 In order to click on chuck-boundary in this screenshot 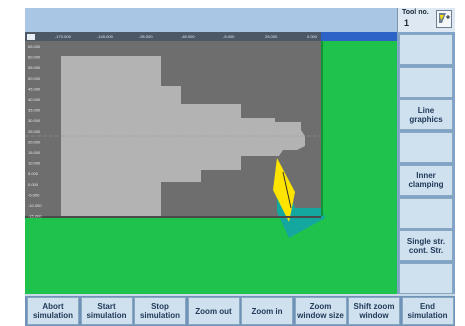, I will do `click(173, 217)`.